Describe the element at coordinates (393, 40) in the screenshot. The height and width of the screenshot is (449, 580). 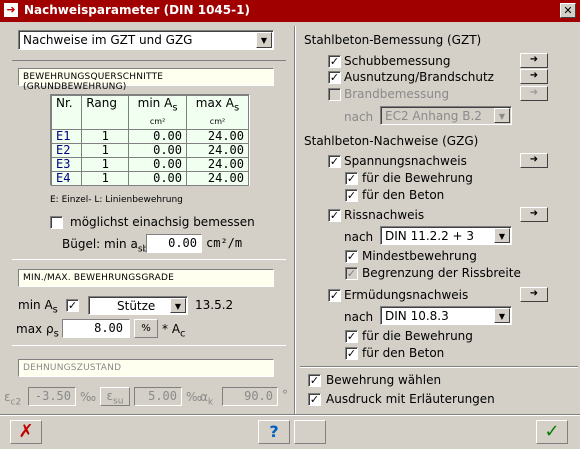
I see `gzt-header: Stahlbeton-Bemessung (GZT)` at that location.